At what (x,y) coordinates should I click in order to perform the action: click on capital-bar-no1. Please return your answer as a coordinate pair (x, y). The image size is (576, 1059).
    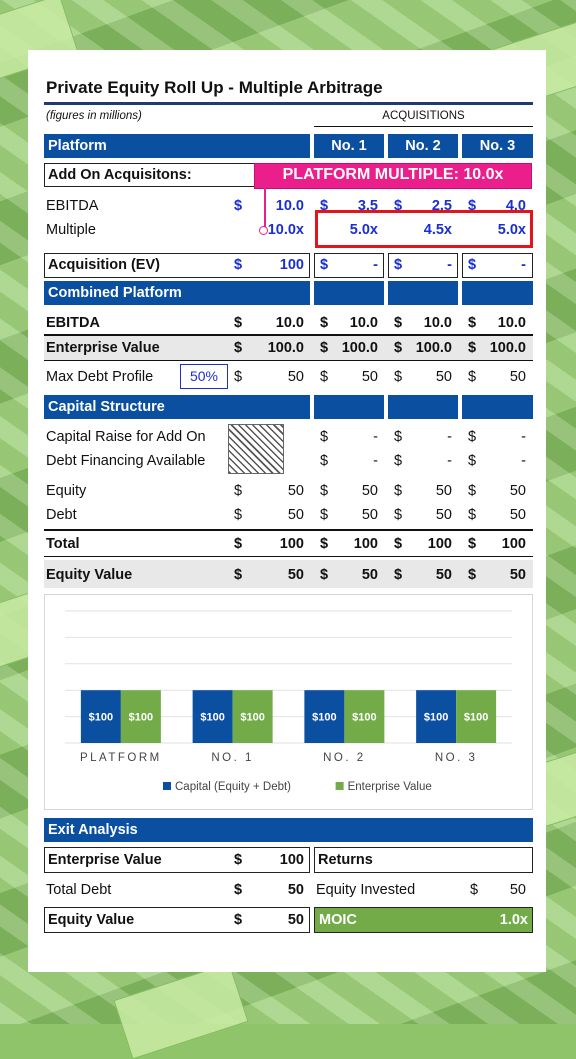
    Looking at the image, I should click on (349, 407).